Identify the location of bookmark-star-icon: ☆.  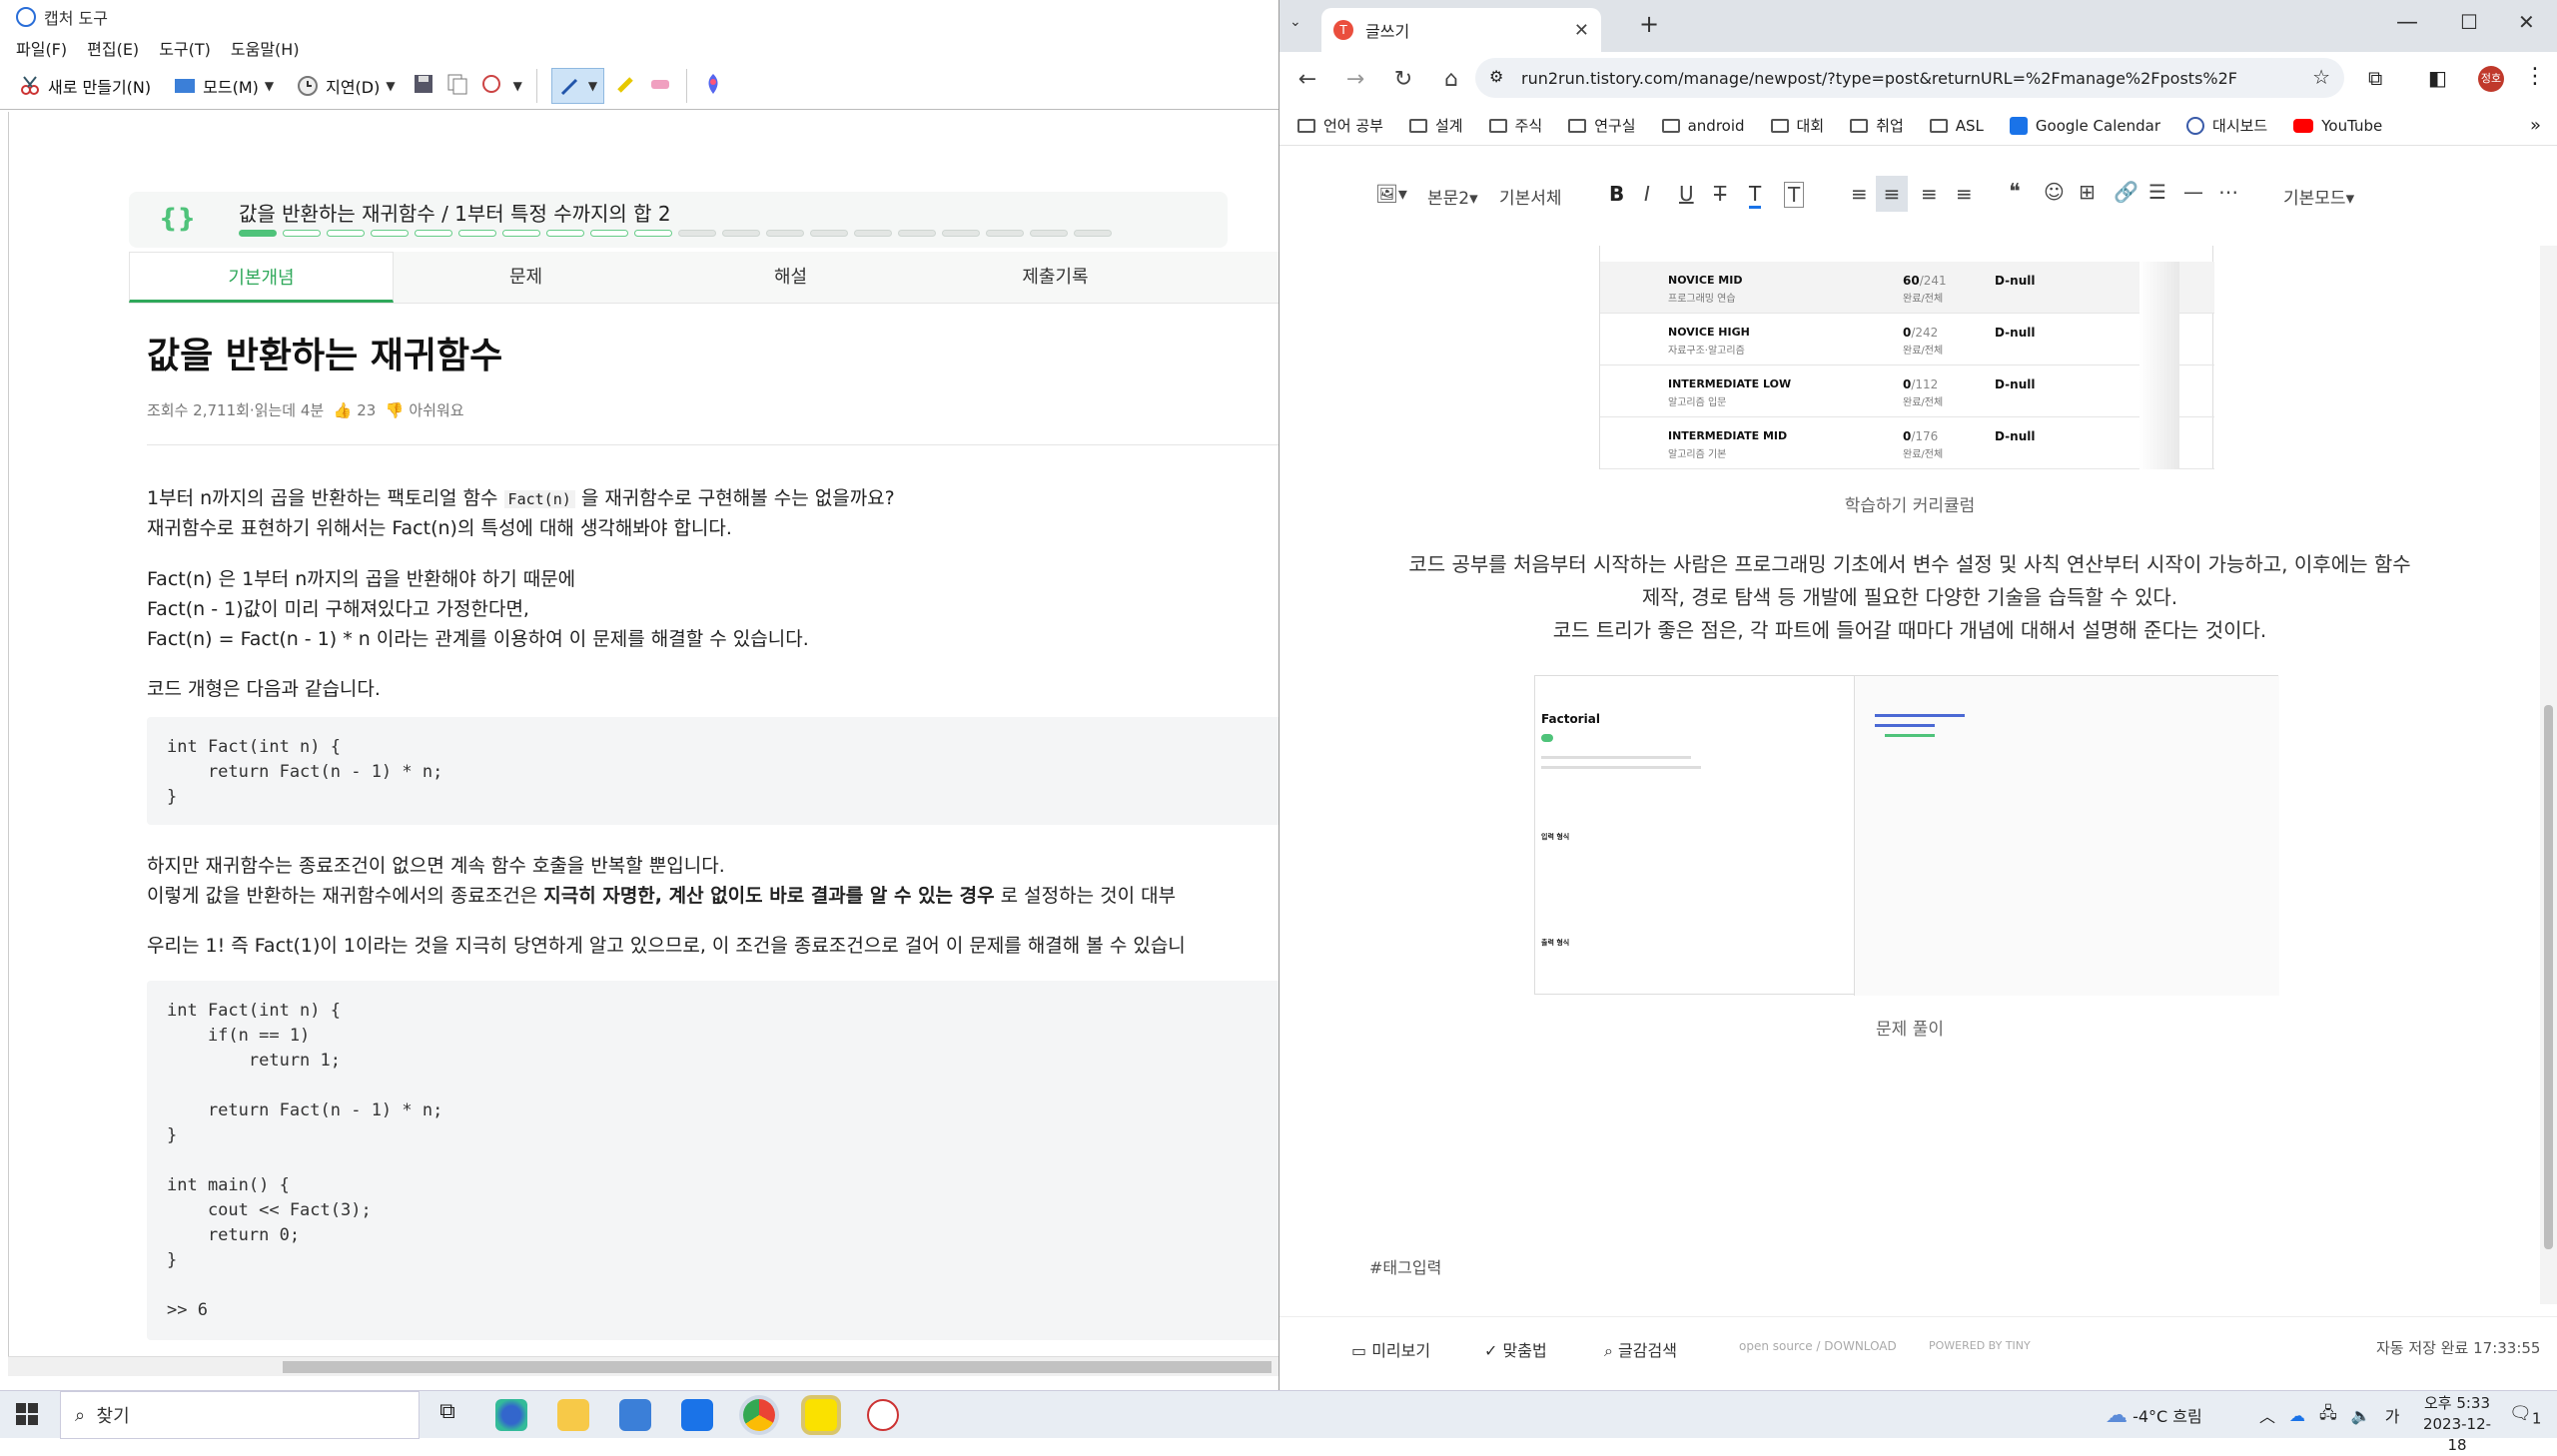
(2321, 77).